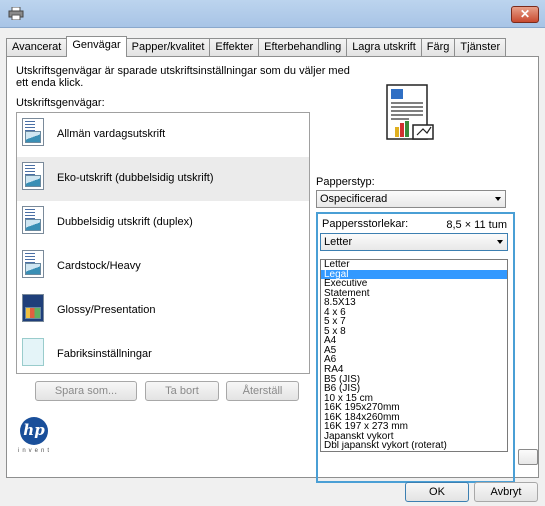 This screenshot has width=545, height=506. What do you see at coordinates (414, 284) in the screenshot?
I see `dropdown-option: Executive` at bounding box center [414, 284].